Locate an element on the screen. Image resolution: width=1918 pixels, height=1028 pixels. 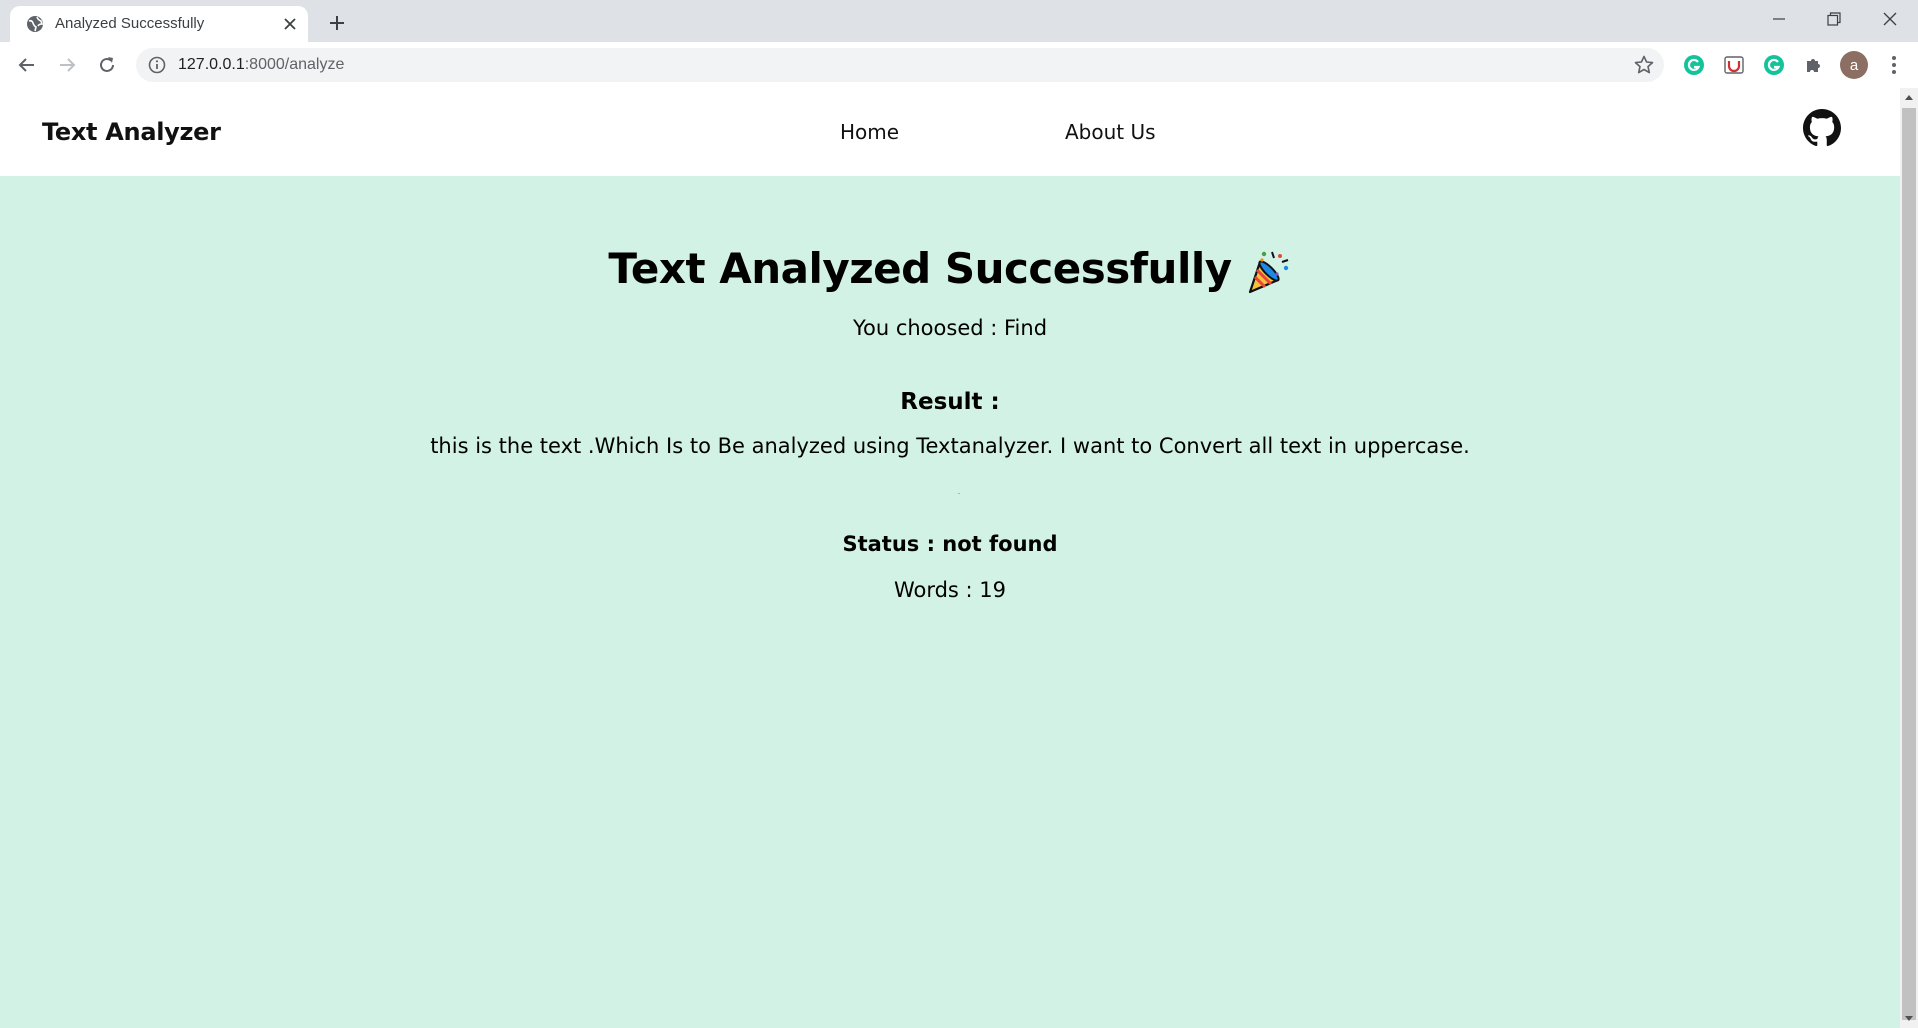
pdf-extension-icon is located at coordinates (1734, 65).